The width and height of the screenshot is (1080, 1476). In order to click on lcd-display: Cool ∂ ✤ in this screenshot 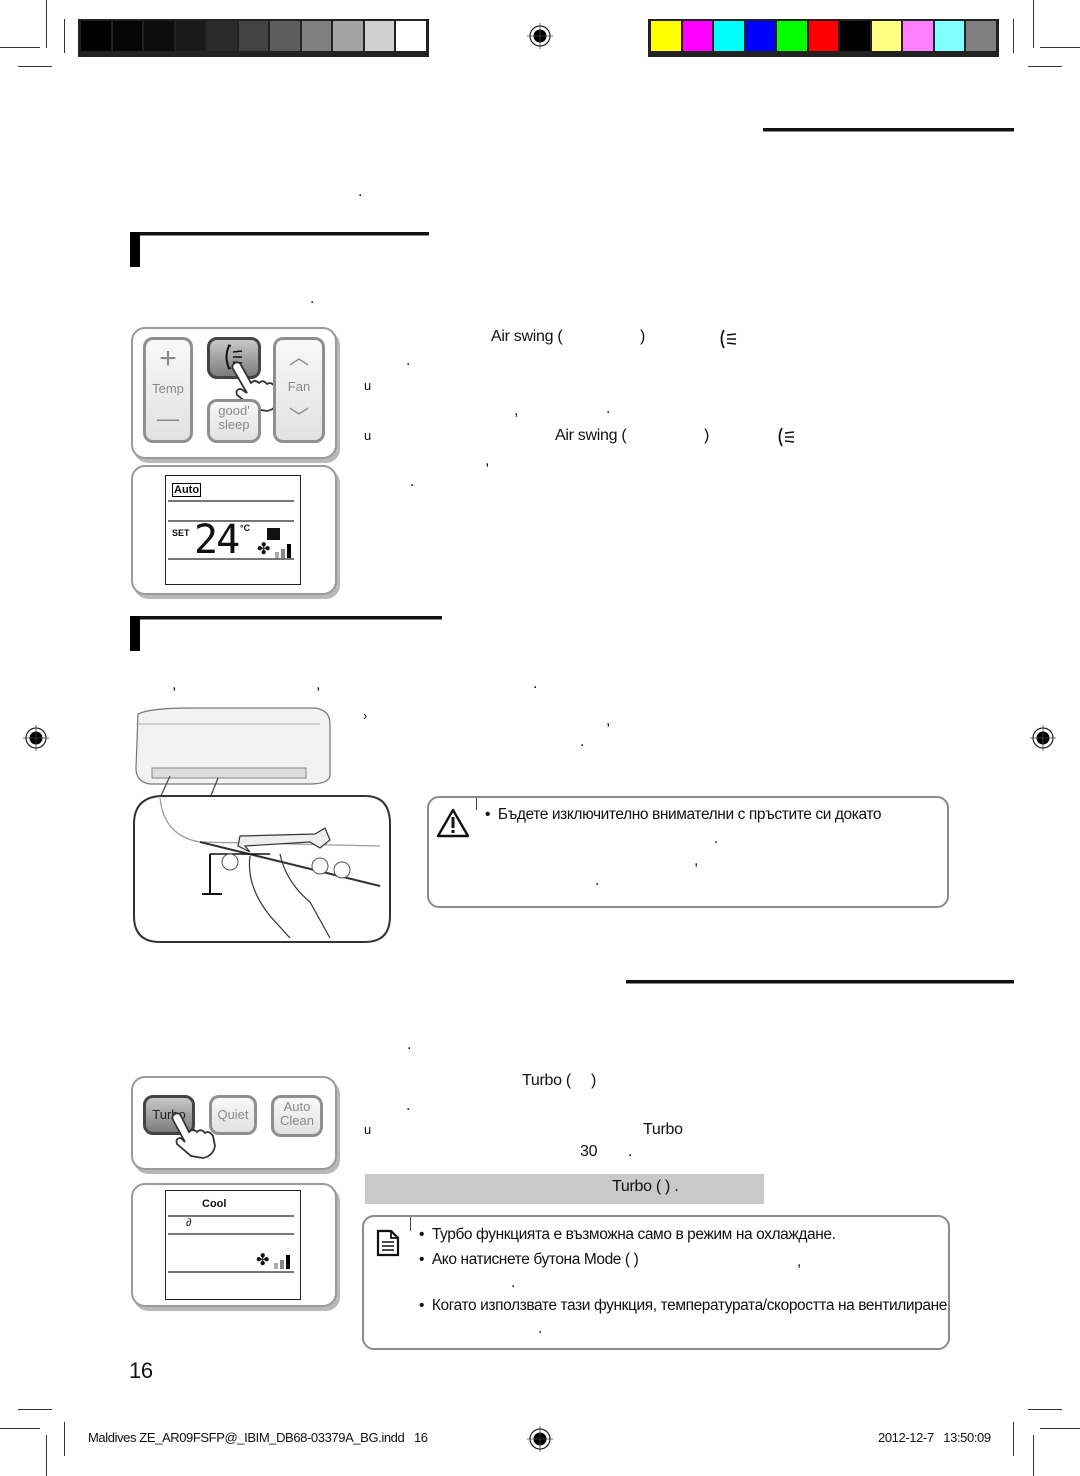, I will do `click(233, 1245)`.